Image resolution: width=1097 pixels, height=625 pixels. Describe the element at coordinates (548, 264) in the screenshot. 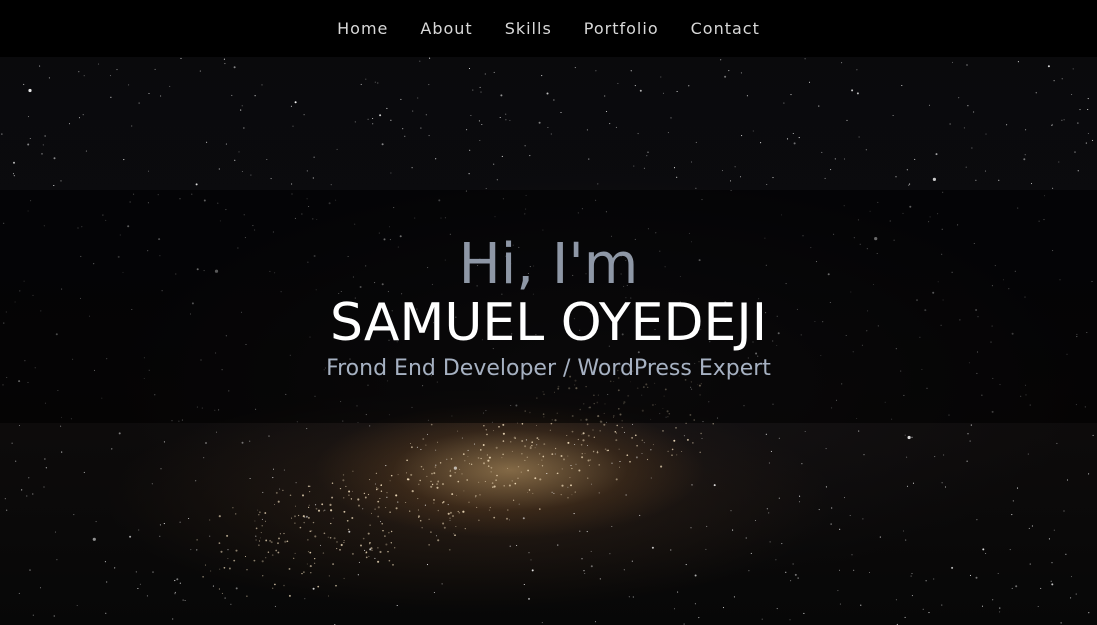

I see `hero-greeting: Hi, I'm` at that location.